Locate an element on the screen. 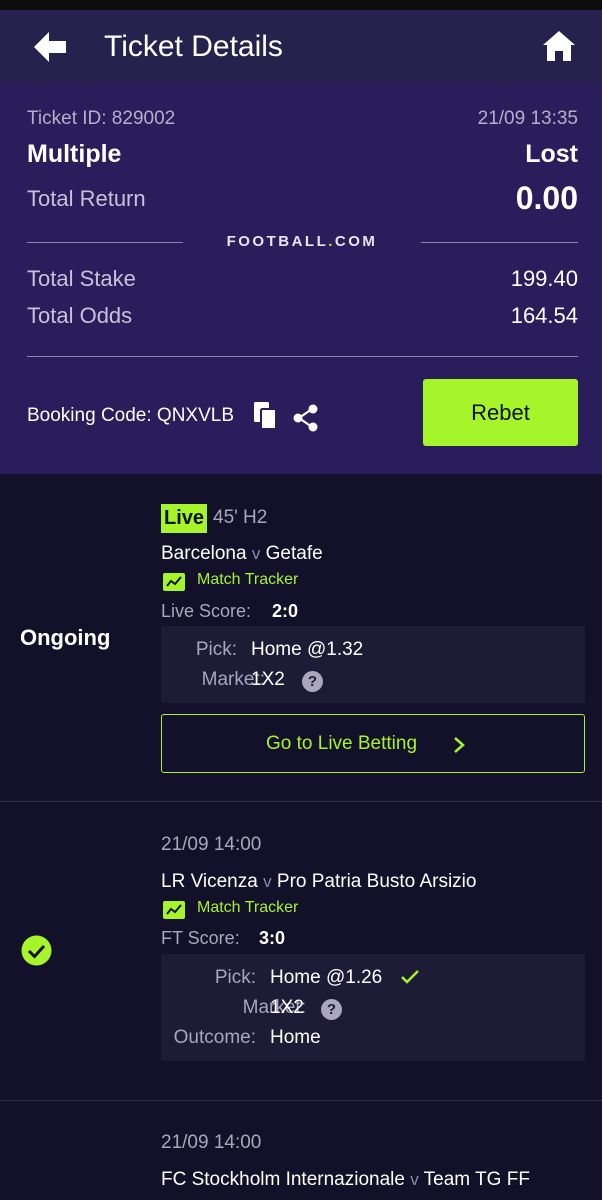 The height and width of the screenshot is (1200, 602). arrow-left-icon is located at coordinates (50, 47).